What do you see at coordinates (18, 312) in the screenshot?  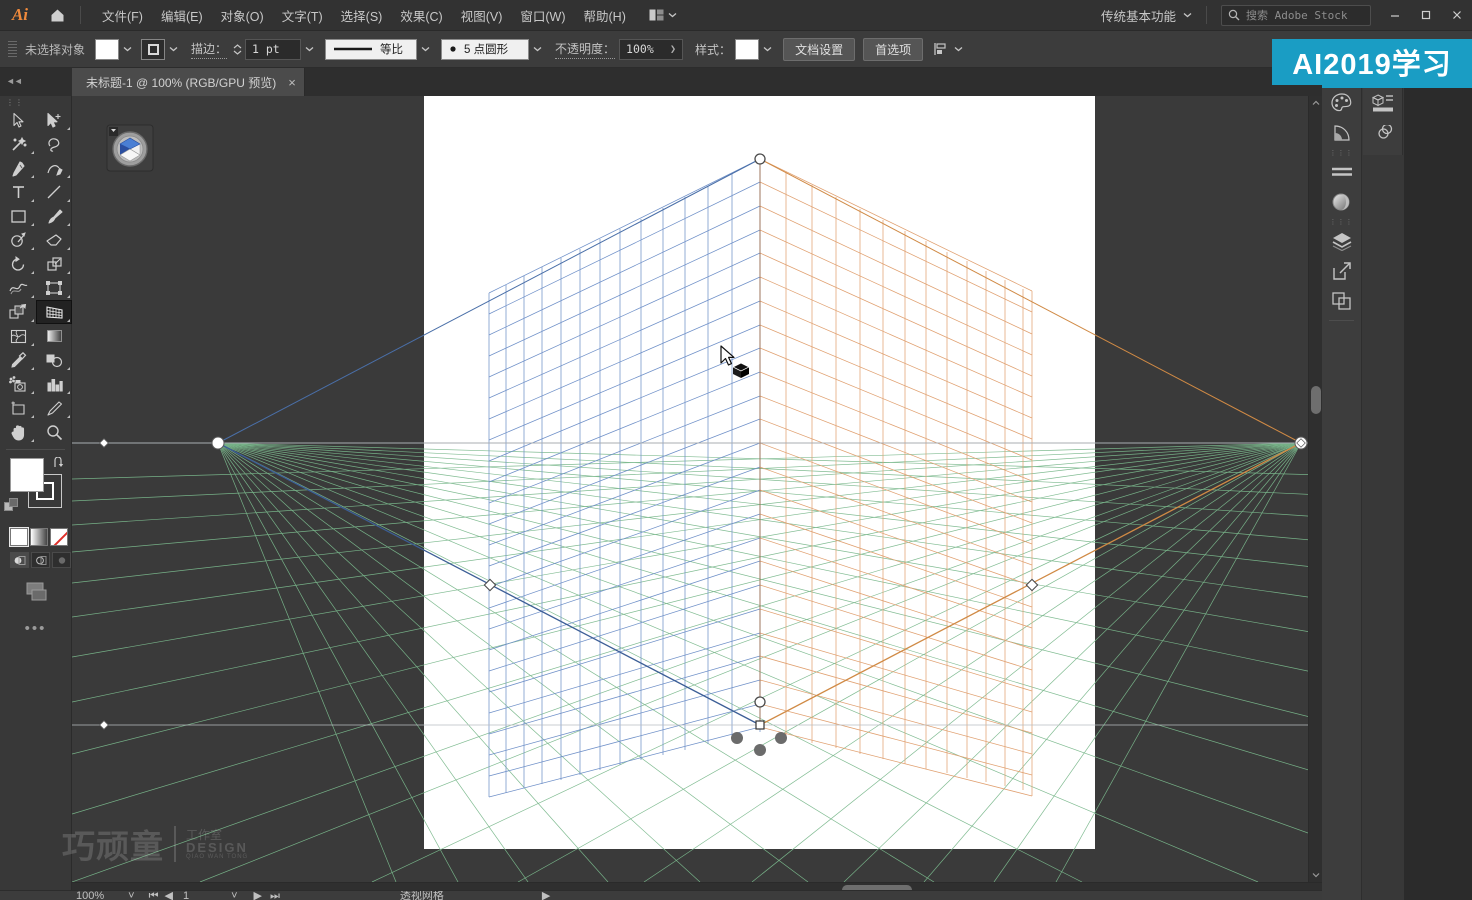 I see `tool-shape-builder` at bounding box center [18, 312].